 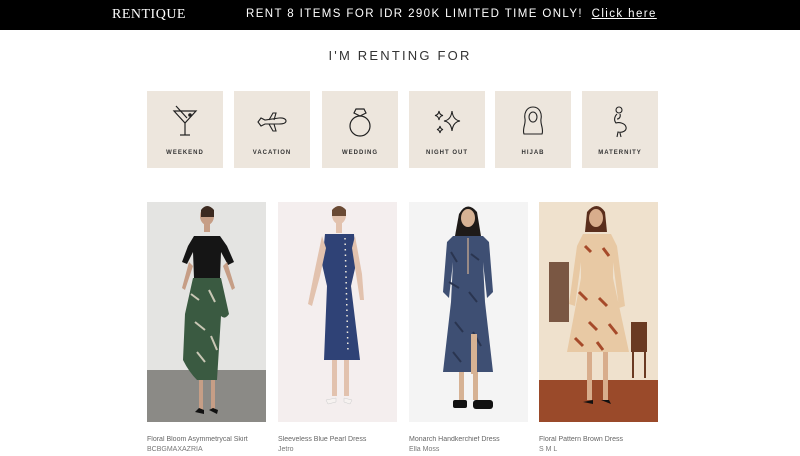 What do you see at coordinates (424, 449) in the screenshot?
I see `product-brand: Ella Moss` at bounding box center [424, 449].